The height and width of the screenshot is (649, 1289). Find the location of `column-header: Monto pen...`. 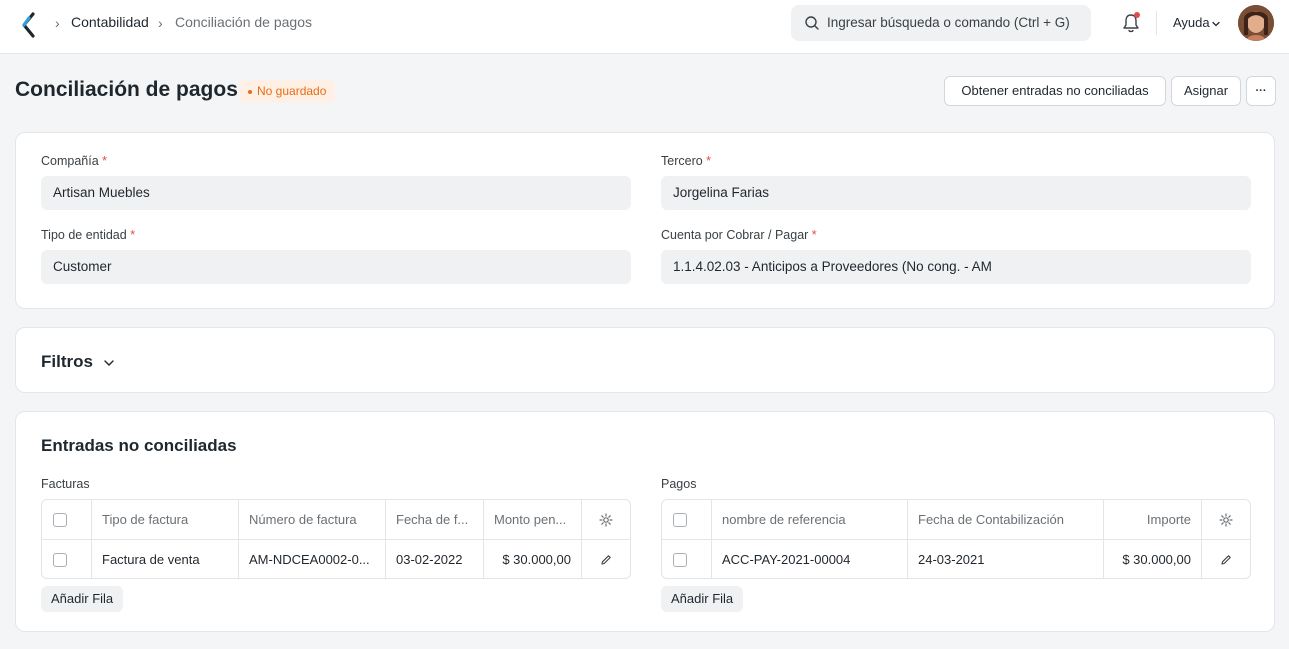

column-header: Monto pen... is located at coordinates (532, 520).